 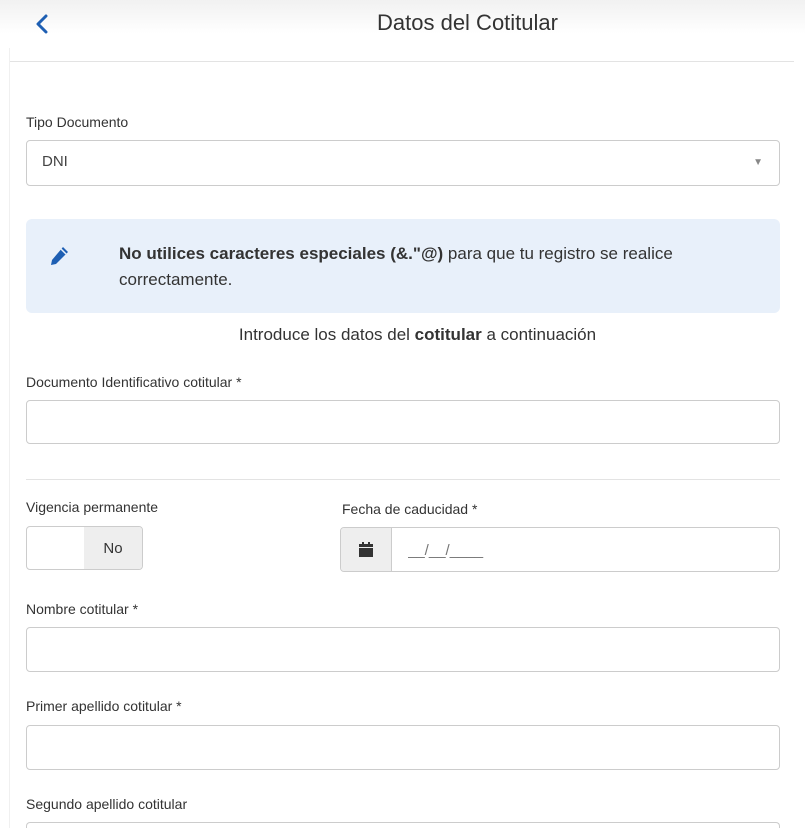 I want to click on tipo-documento-label: Tipo Documento, so click(x=77, y=122).